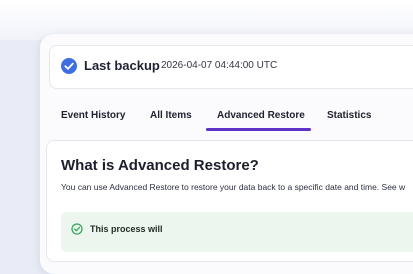  I want to click on last-backup-label: Last backup, so click(122, 65).